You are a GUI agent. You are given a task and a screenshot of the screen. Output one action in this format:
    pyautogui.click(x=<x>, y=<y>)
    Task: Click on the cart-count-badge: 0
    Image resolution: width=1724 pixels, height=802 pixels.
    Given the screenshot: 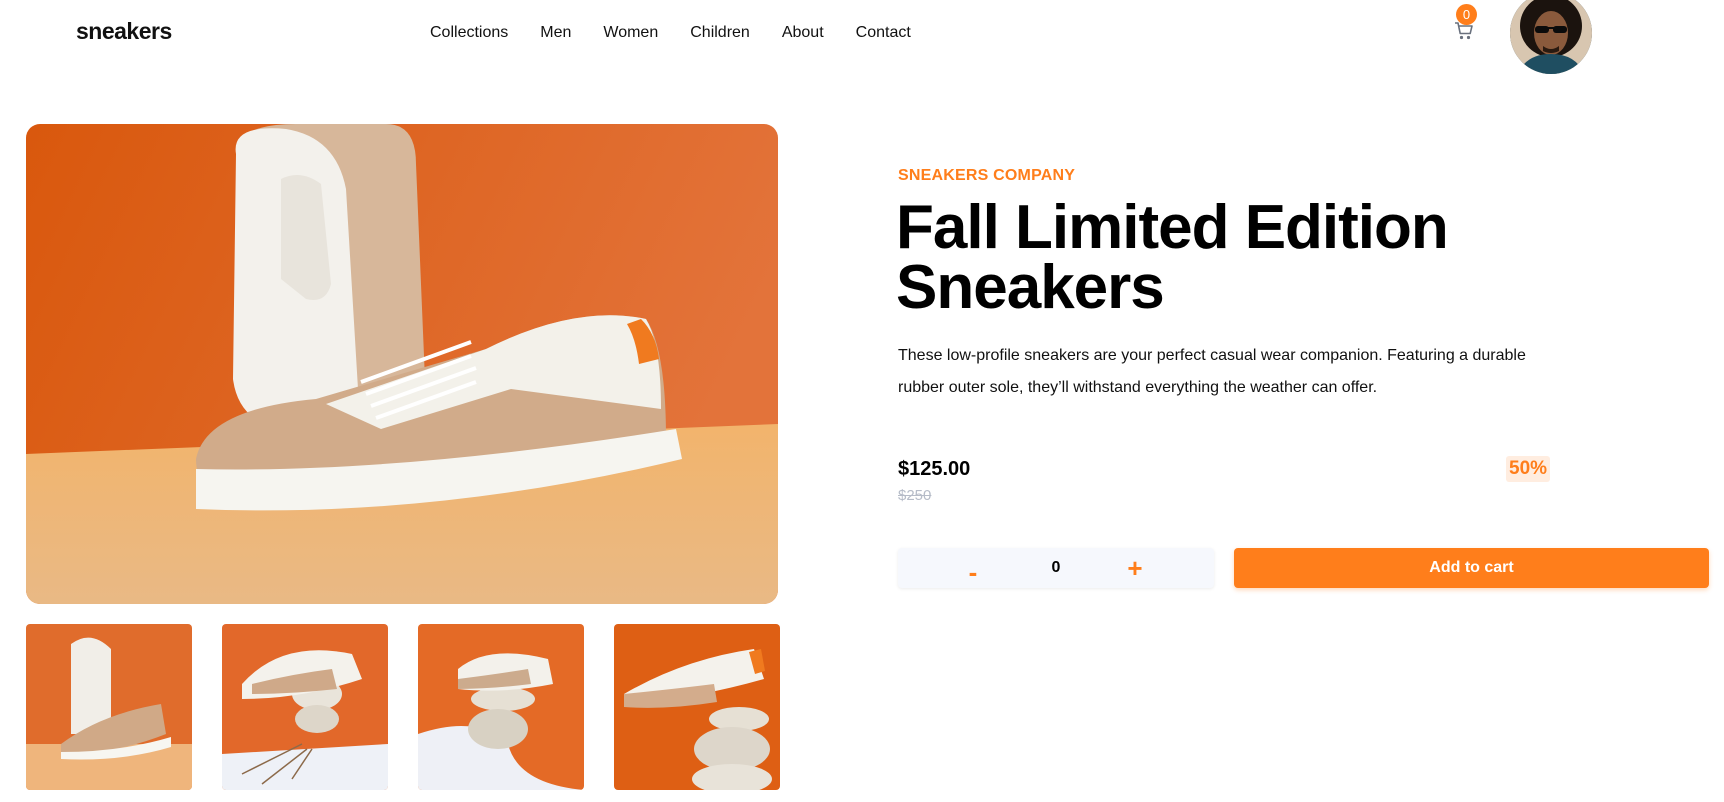 What is the action you would take?
    pyautogui.click(x=1466, y=14)
    